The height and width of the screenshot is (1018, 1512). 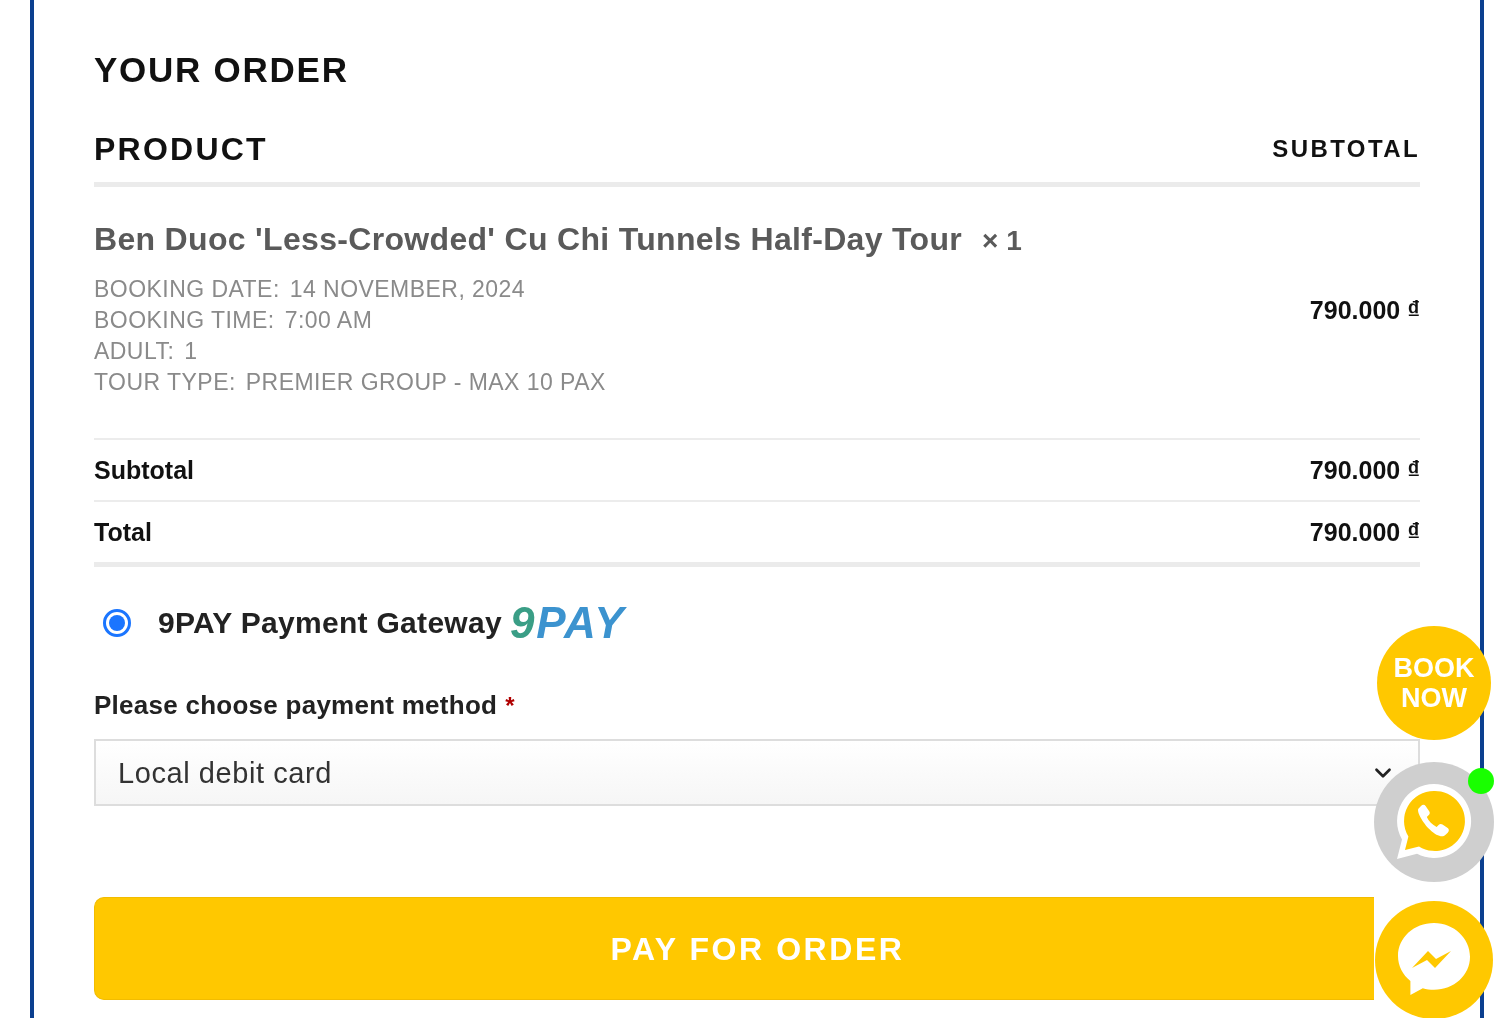 I want to click on meta-label: TOUR TYPE:, so click(x=165, y=382).